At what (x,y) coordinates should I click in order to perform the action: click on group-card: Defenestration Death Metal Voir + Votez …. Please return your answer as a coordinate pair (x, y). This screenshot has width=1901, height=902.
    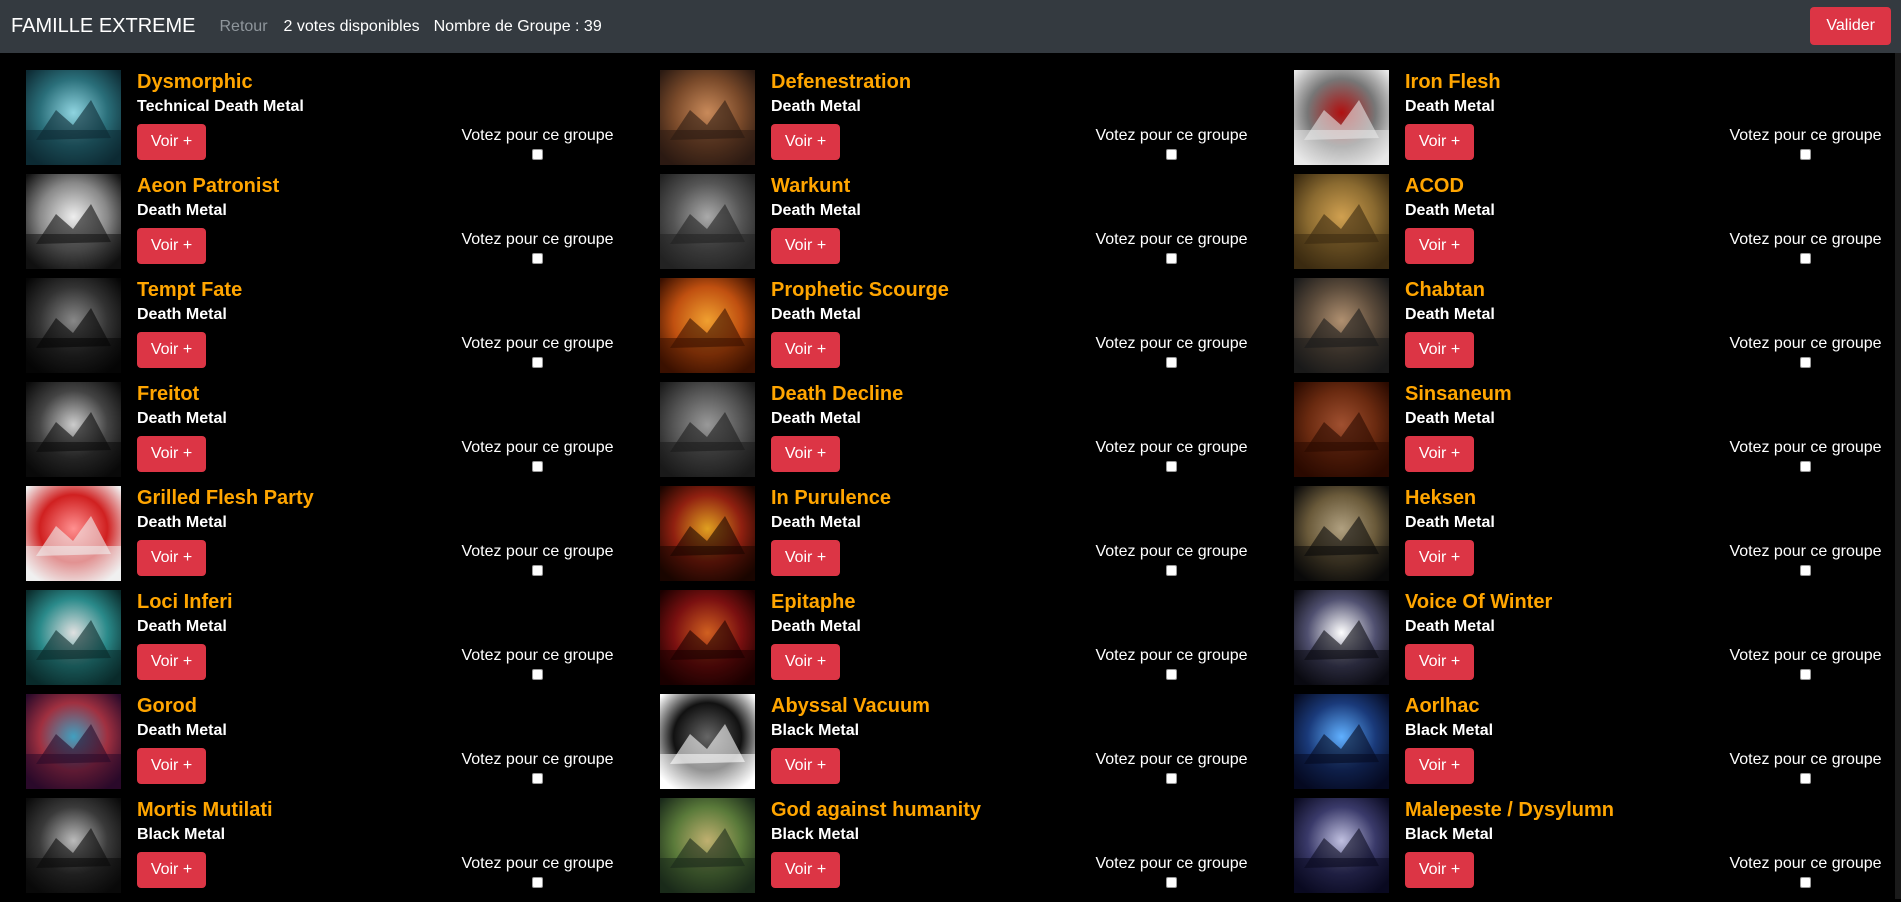
    Looking at the image, I should click on (951, 122).